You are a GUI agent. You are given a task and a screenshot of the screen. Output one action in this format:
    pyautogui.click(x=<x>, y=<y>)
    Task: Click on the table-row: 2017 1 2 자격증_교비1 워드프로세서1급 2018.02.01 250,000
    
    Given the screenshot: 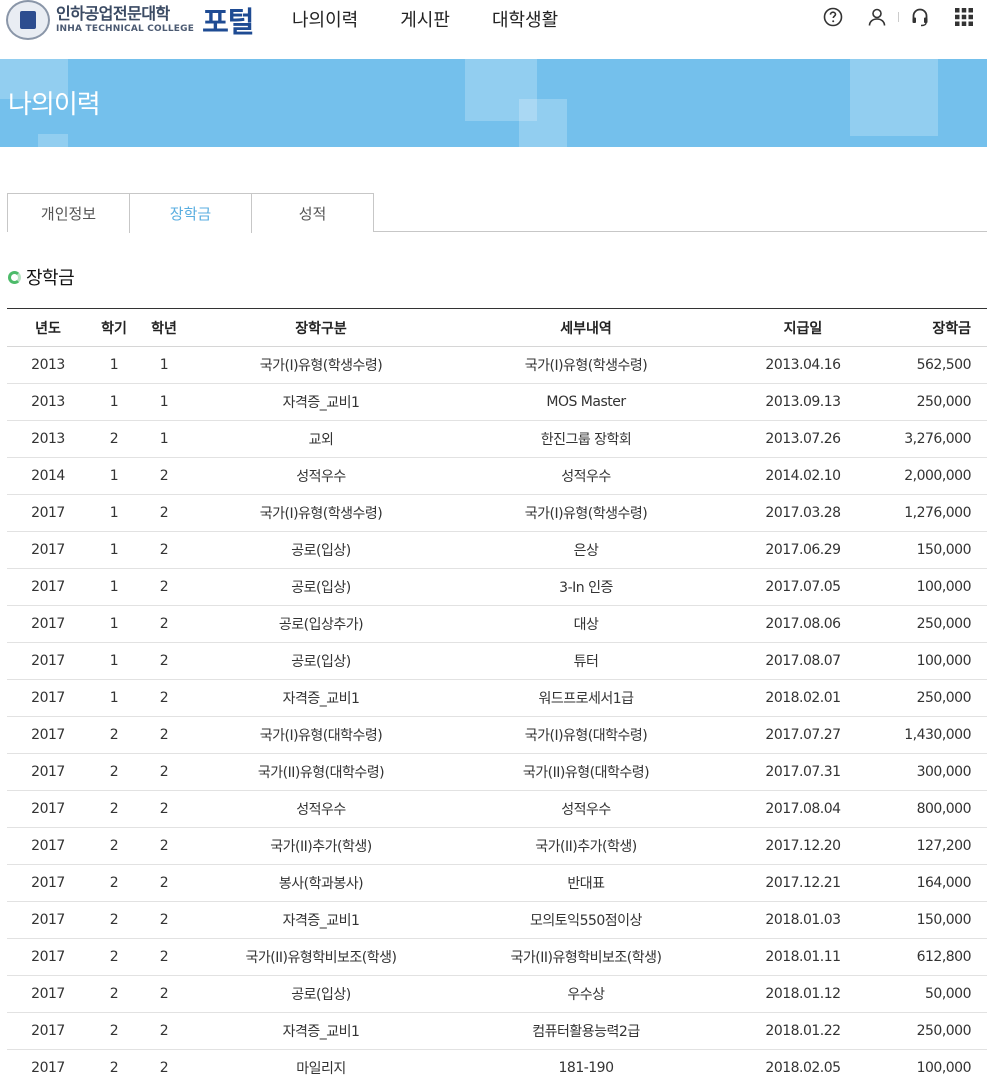 What is the action you would take?
    pyautogui.click(x=497, y=698)
    